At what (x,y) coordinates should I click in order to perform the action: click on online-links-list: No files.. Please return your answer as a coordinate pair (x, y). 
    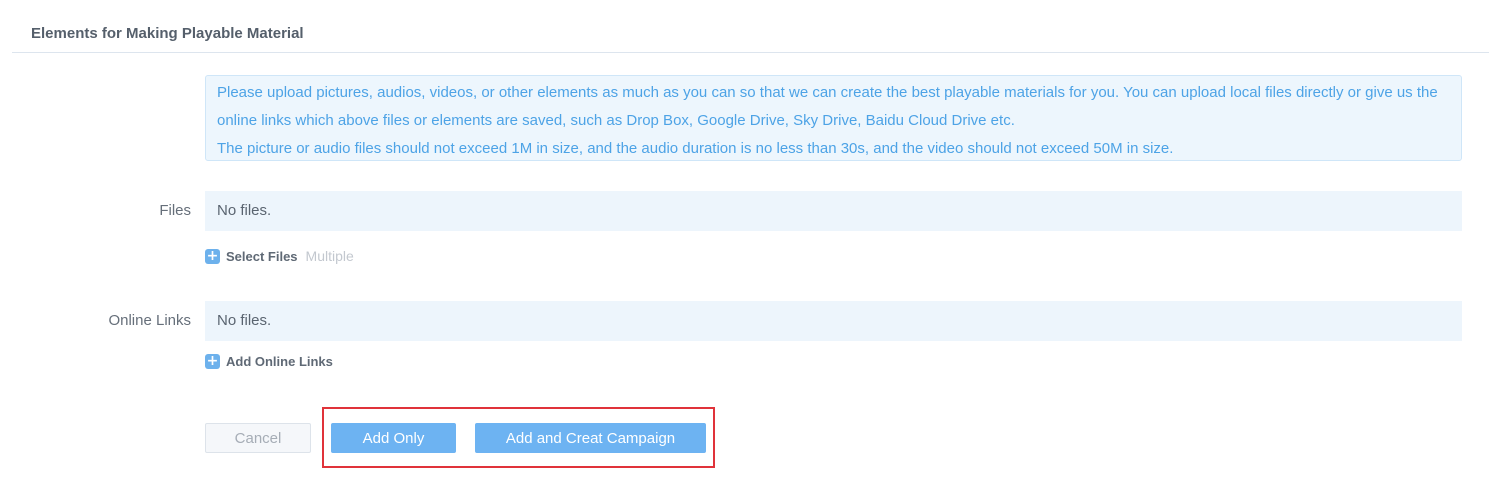
    Looking at the image, I should click on (833, 321).